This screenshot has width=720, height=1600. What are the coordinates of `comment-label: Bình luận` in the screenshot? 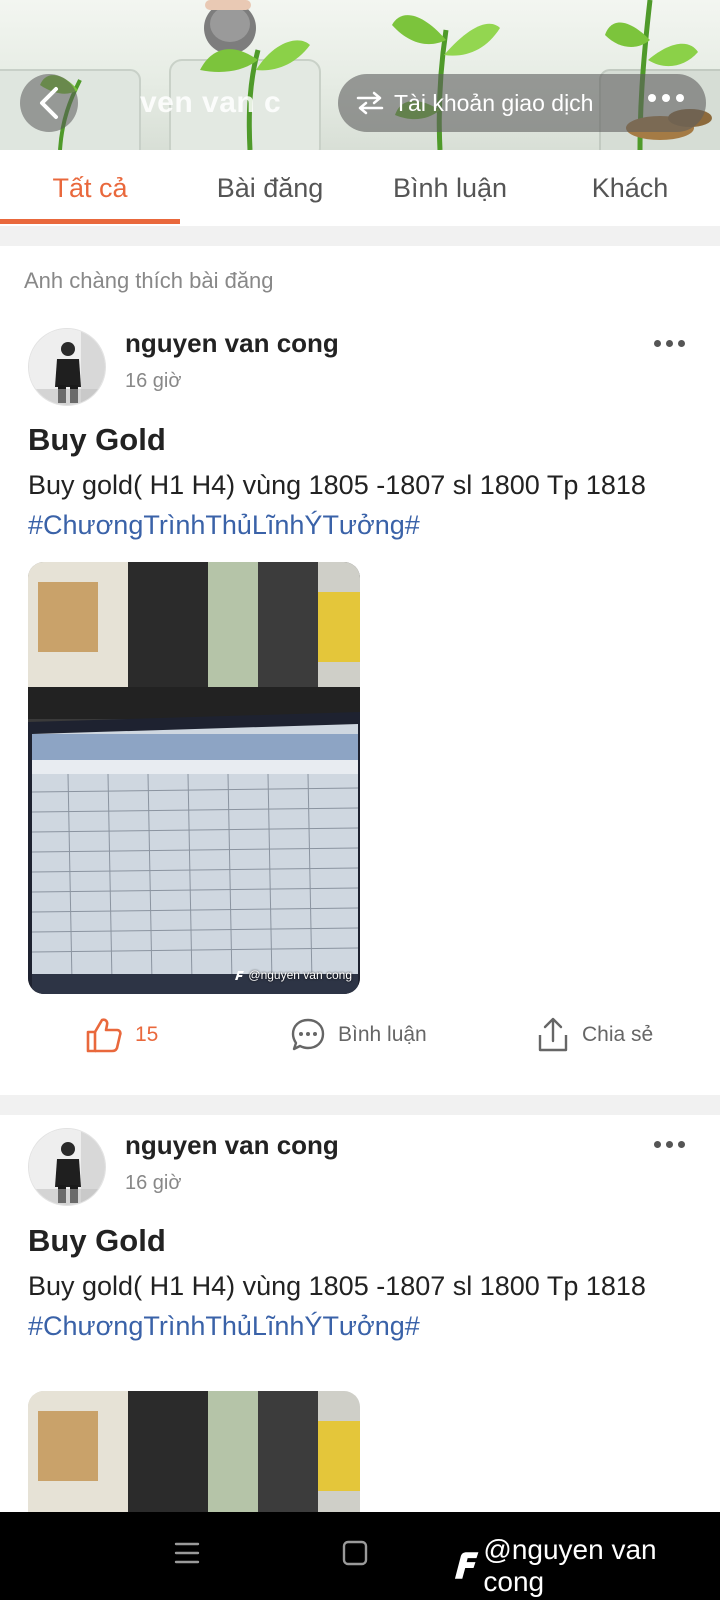 It's located at (382, 1034).